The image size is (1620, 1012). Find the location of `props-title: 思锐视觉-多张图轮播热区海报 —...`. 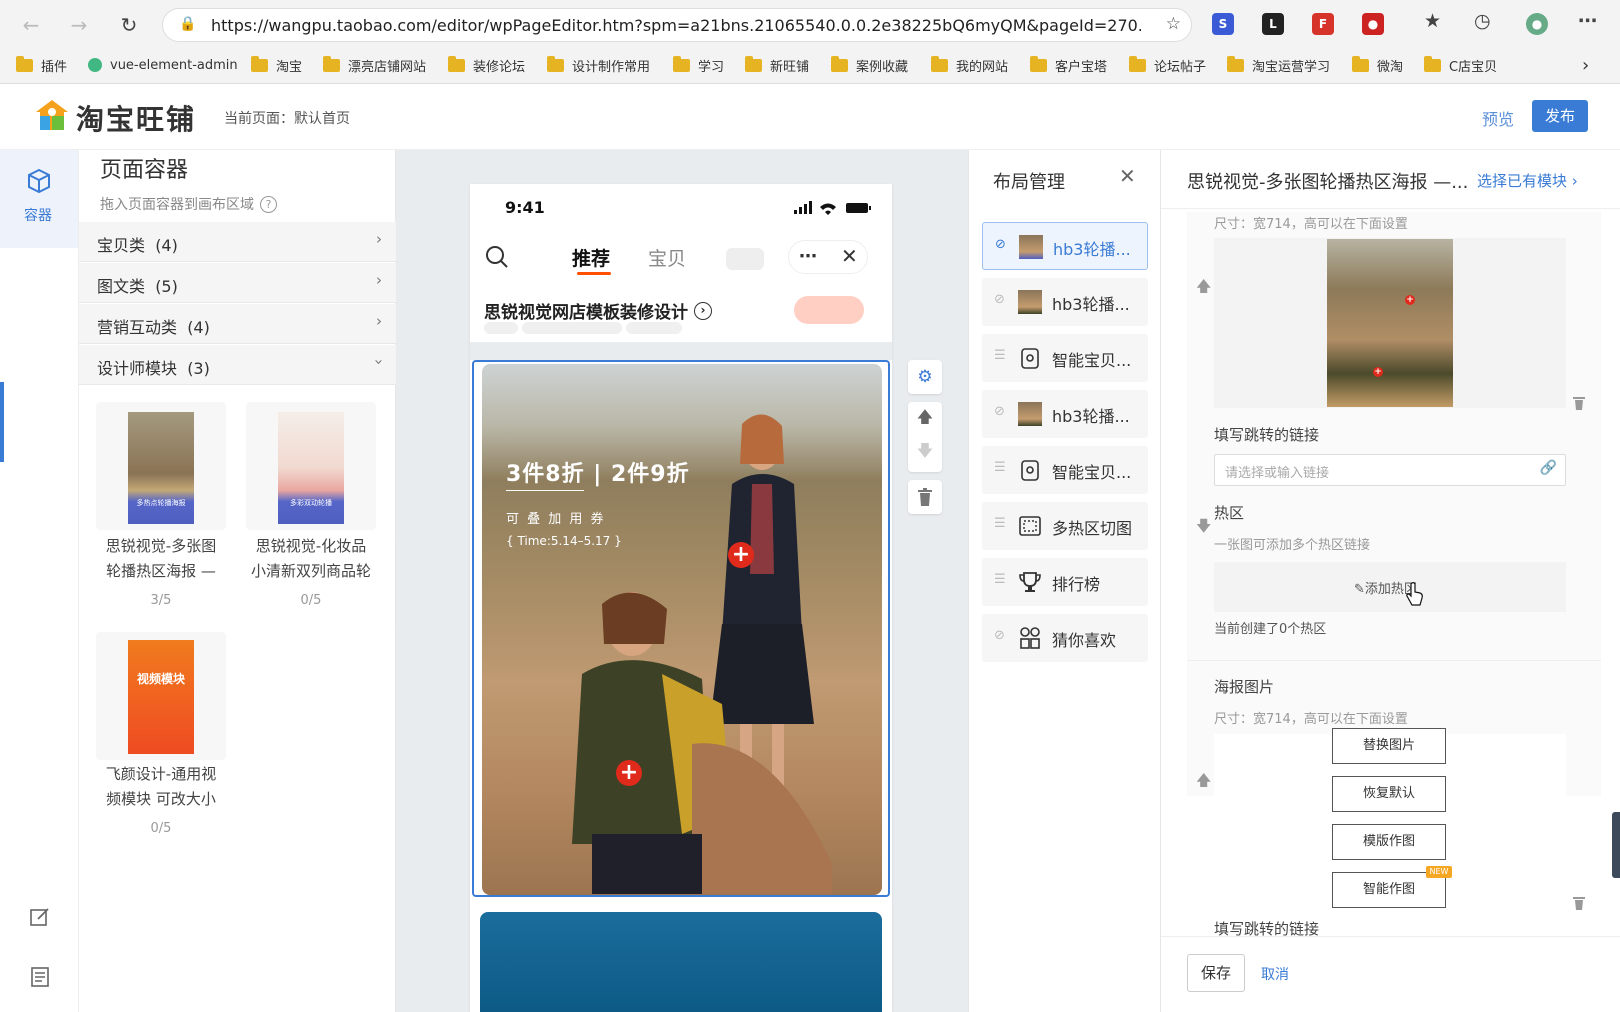

props-title: 思锐视觉-多张图轮播热区海报 —... is located at coordinates (1328, 182).